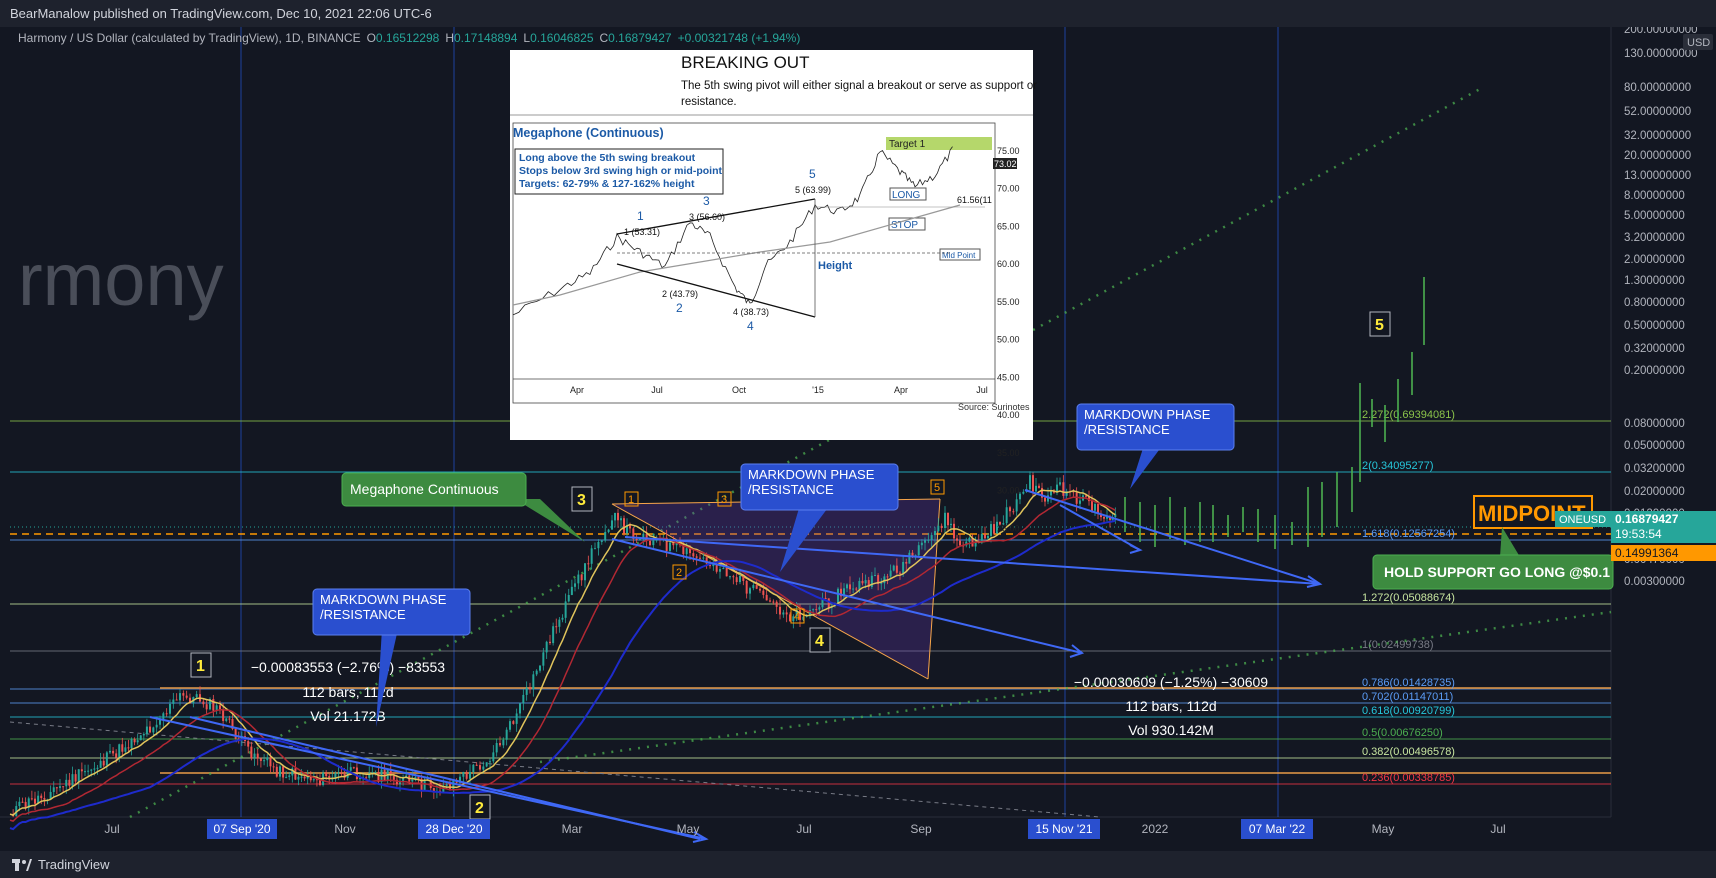 The height and width of the screenshot is (878, 1716). What do you see at coordinates (1698, 43) in the screenshot?
I see `currency-label: USD` at bounding box center [1698, 43].